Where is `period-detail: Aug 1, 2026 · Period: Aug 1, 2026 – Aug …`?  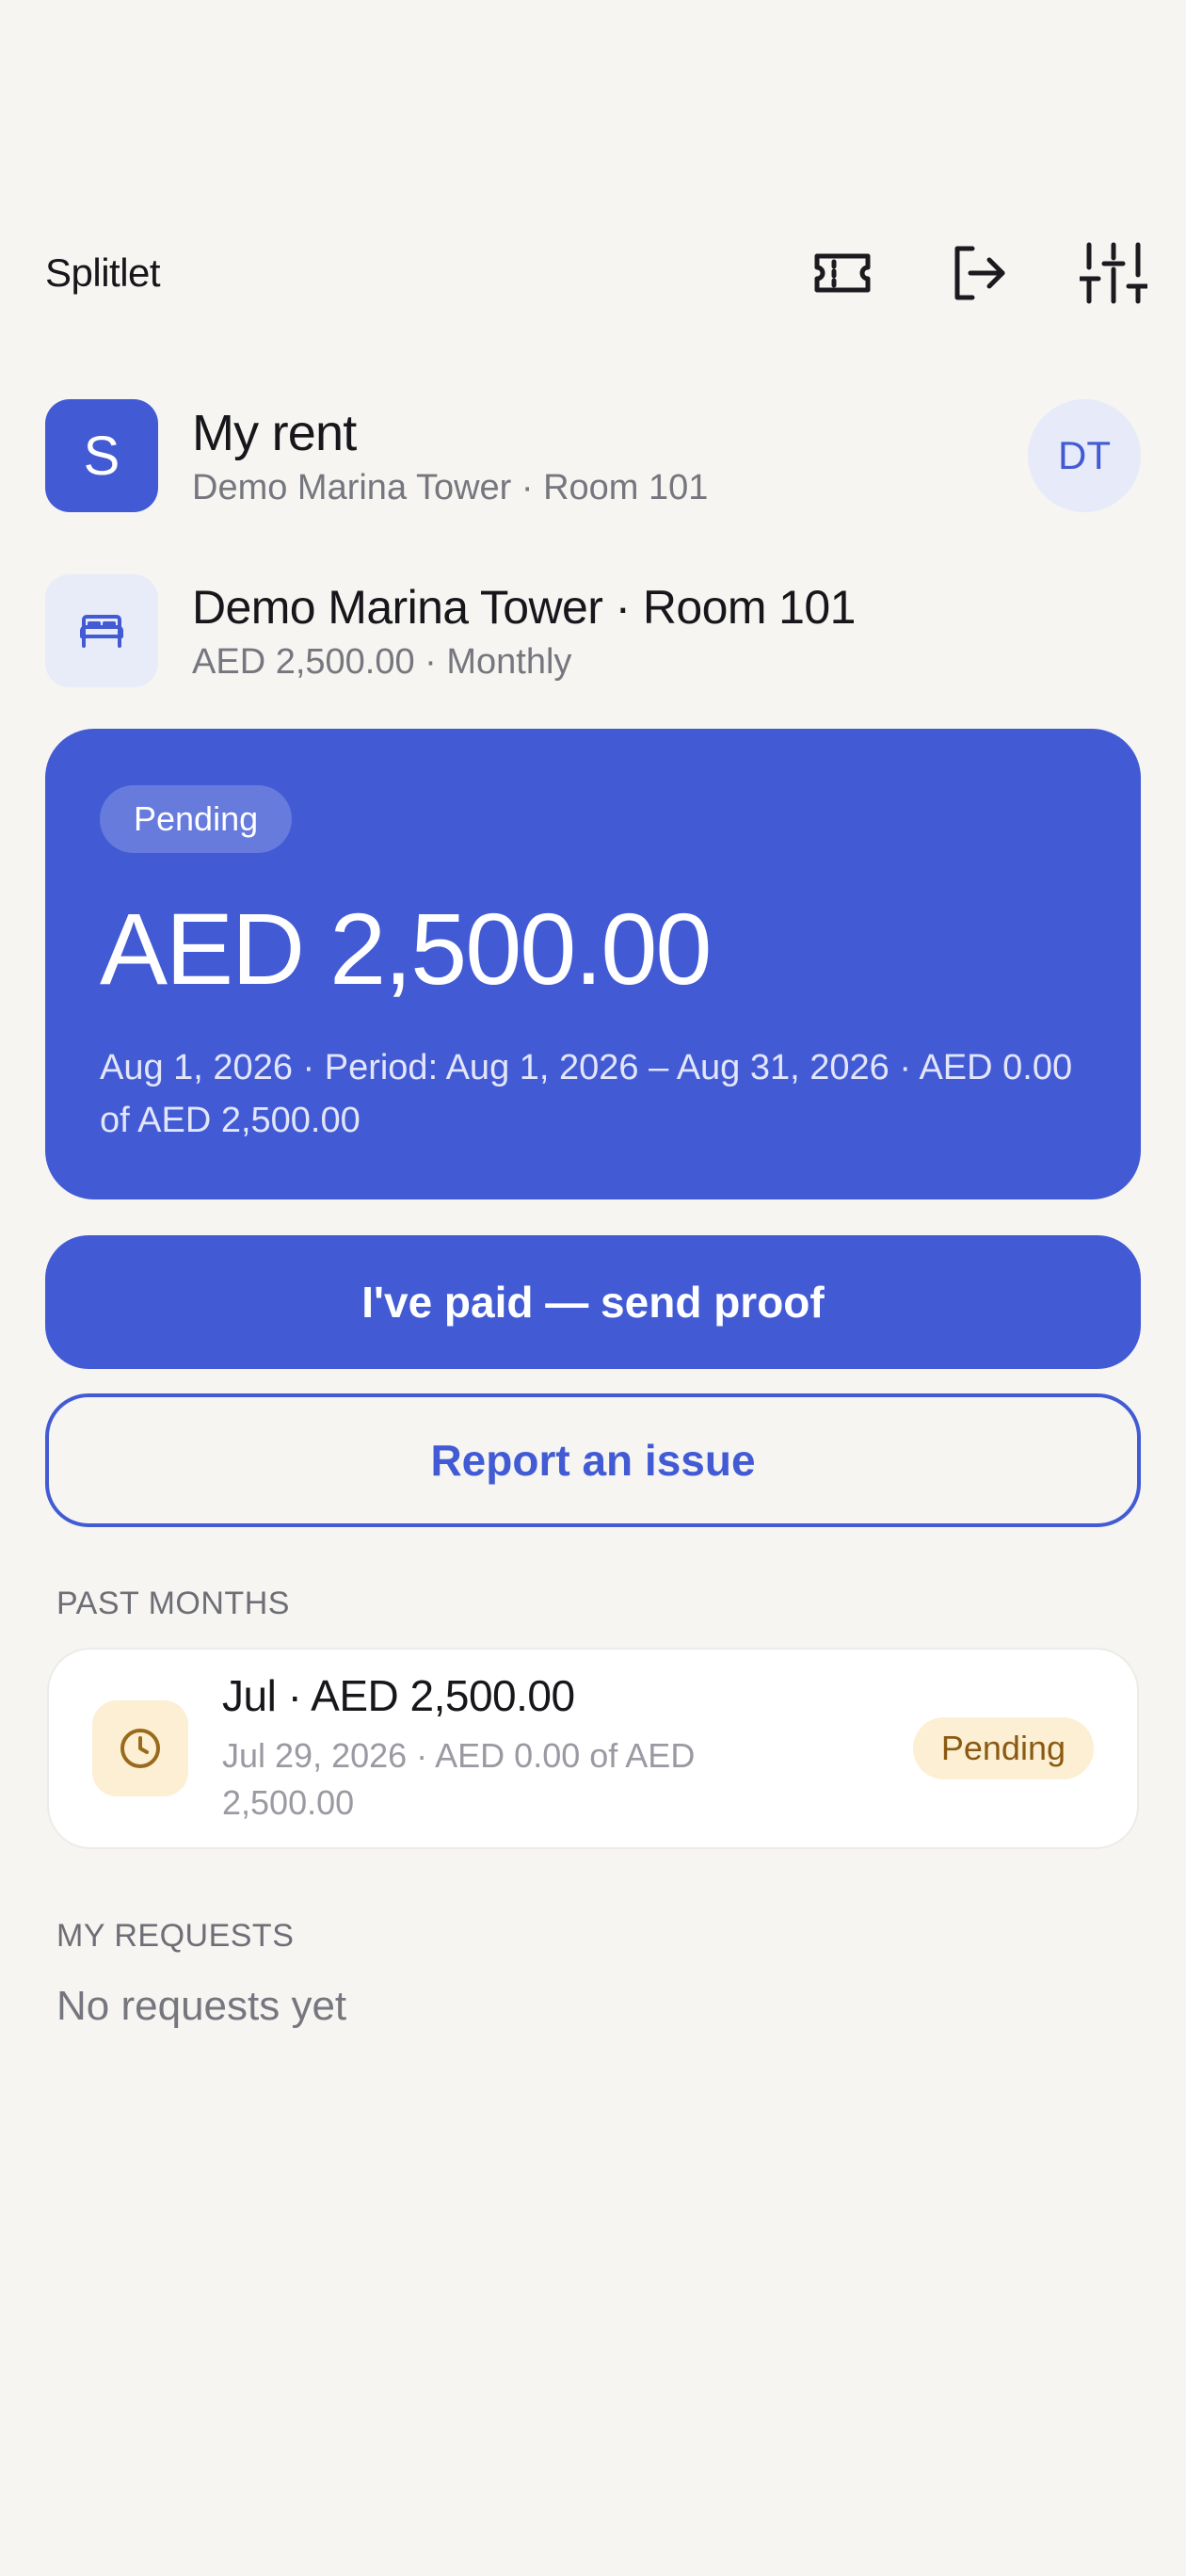 period-detail: Aug 1, 2026 · Period: Aug 1, 2026 – Aug … is located at coordinates (586, 1094).